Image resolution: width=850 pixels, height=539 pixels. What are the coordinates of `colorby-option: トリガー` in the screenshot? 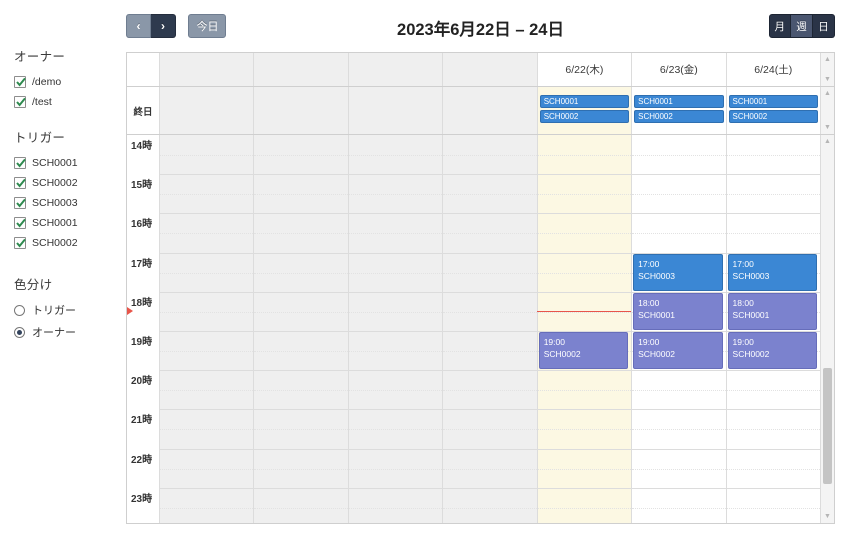 It's located at (68, 310).